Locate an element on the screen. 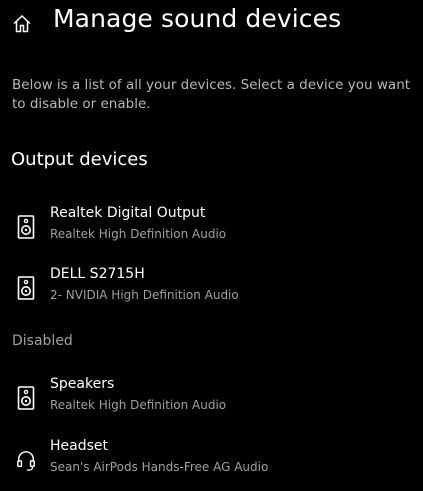 The image size is (423, 491). device-driver: Sean's AirPods Hands-Free AG Audio is located at coordinates (159, 467).